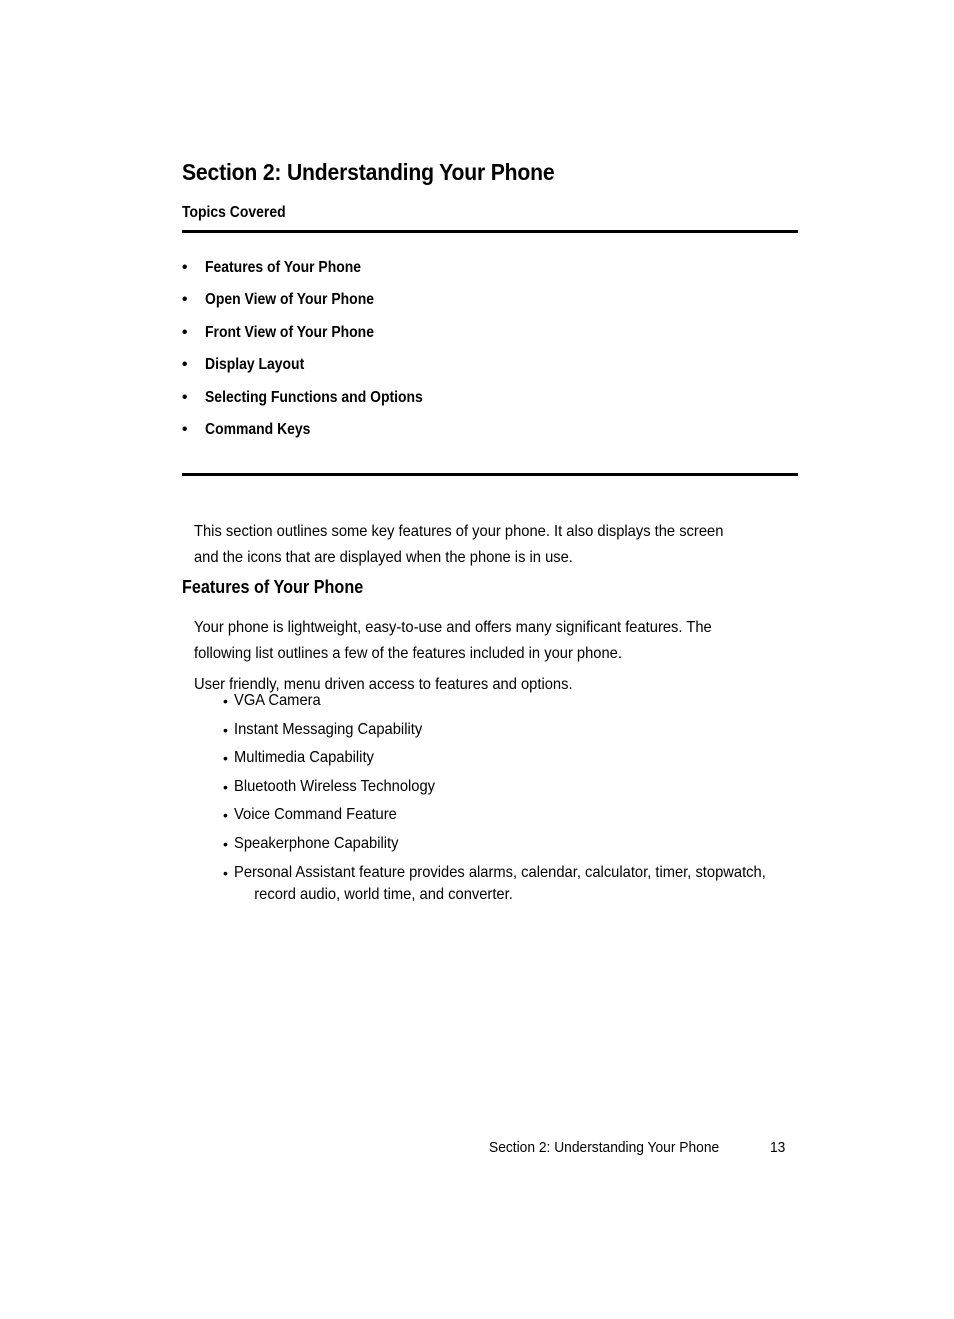  What do you see at coordinates (304, 758) in the screenshot?
I see `feature-label: Multimedia Capability` at bounding box center [304, 758].